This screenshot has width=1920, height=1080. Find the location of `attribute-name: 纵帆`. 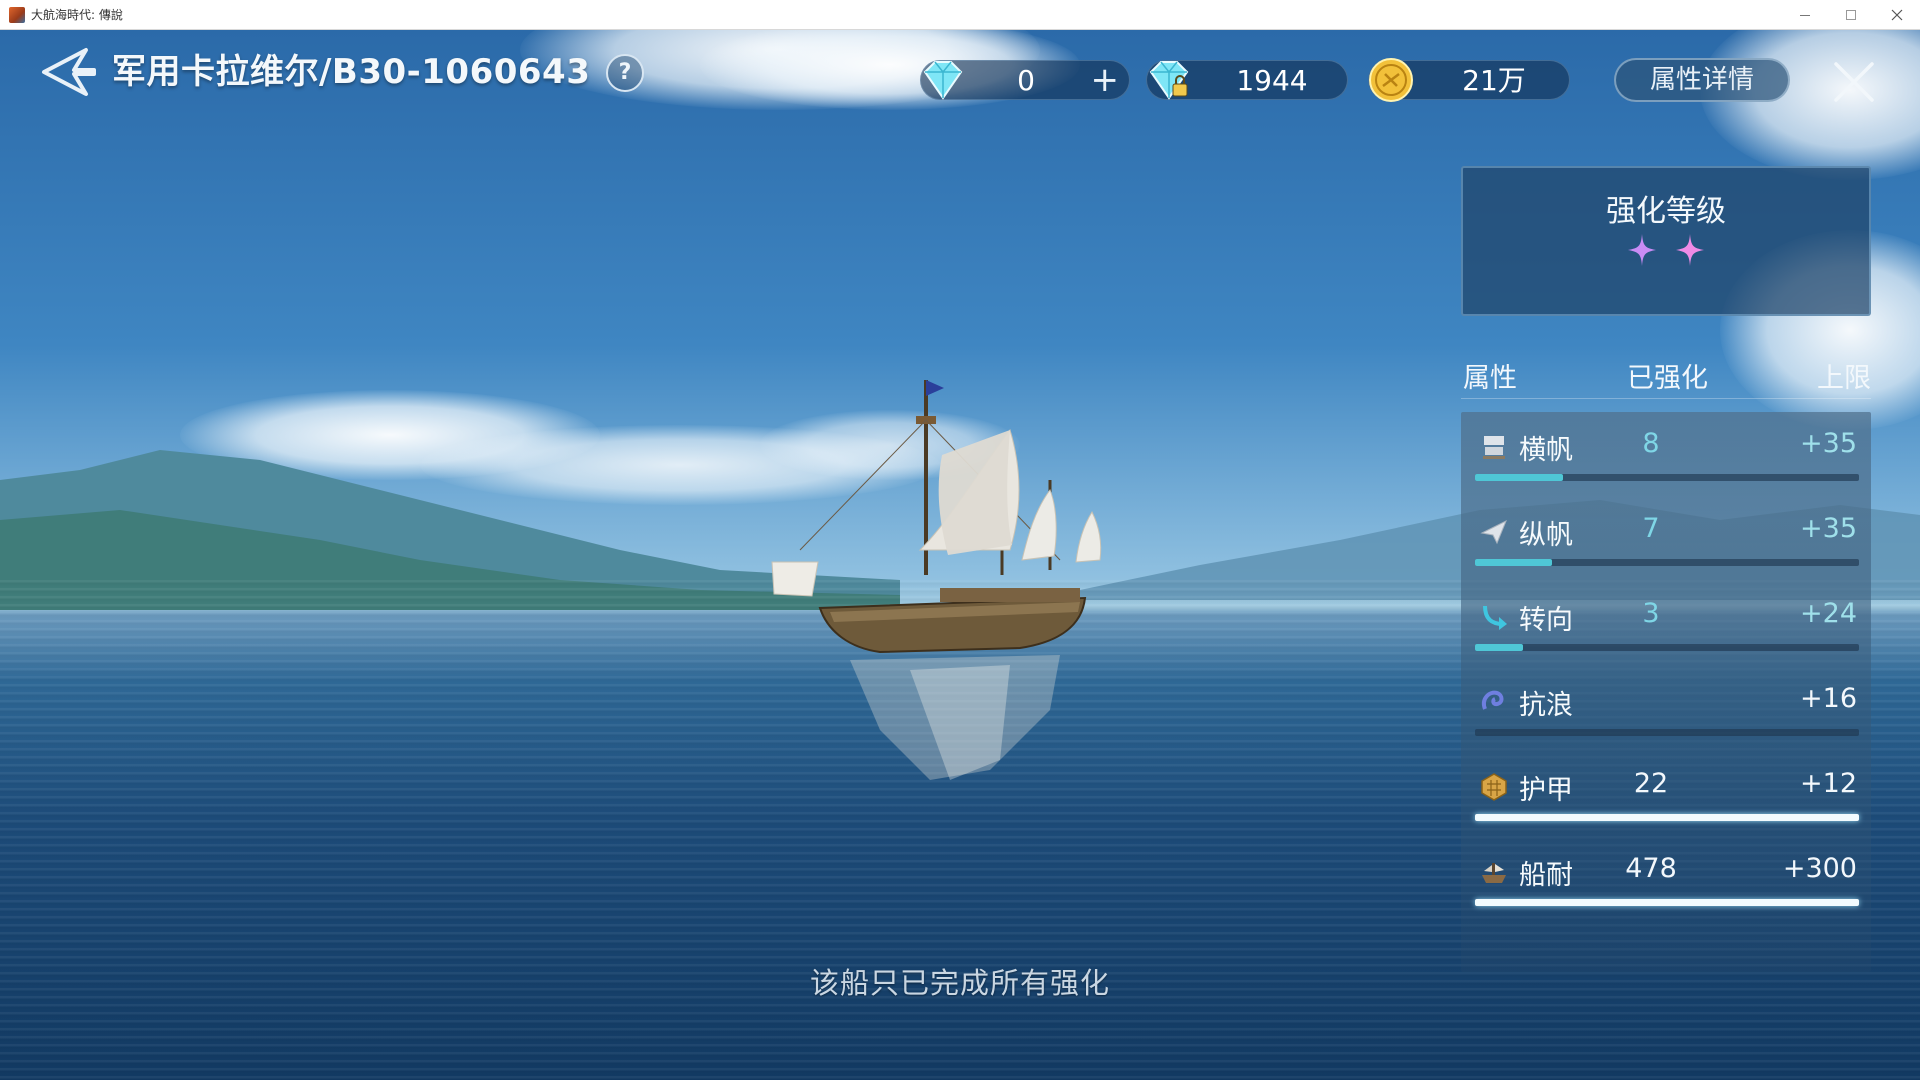

attribute-name: 纵帆 is located at coordinates (1546, 535).